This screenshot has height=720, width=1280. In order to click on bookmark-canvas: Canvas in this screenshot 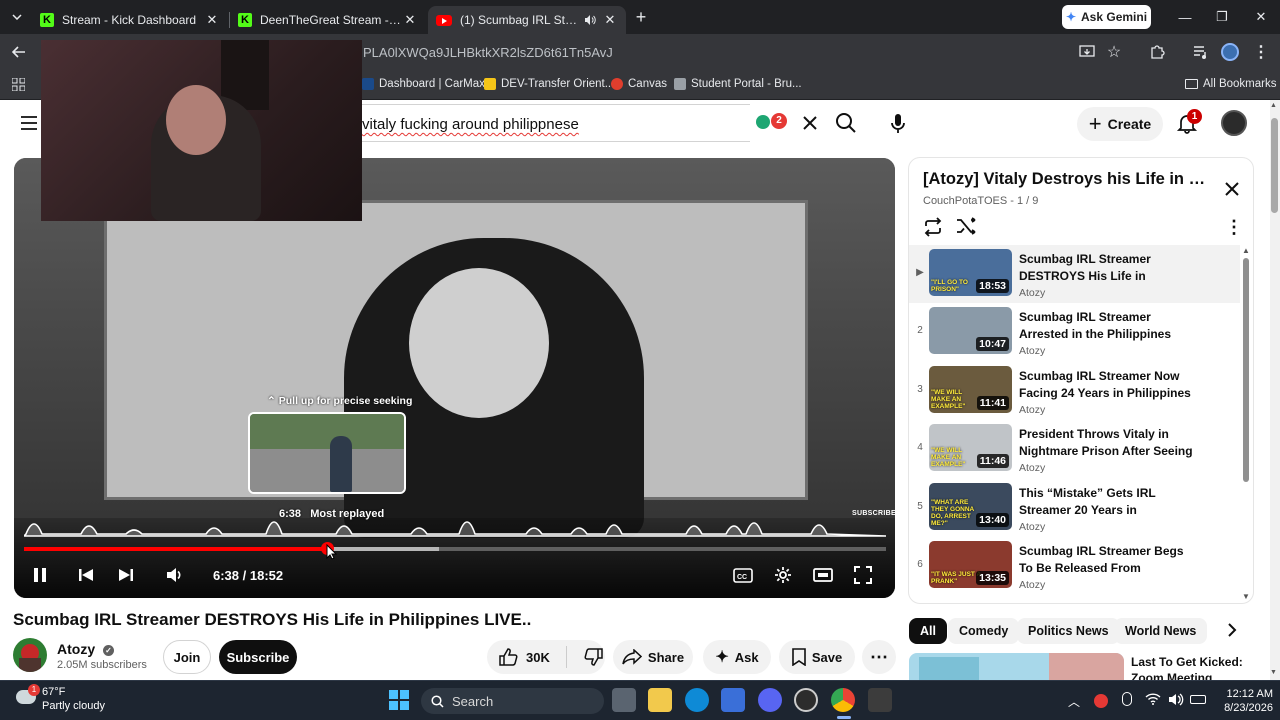, I will do `click(639, 84)`.